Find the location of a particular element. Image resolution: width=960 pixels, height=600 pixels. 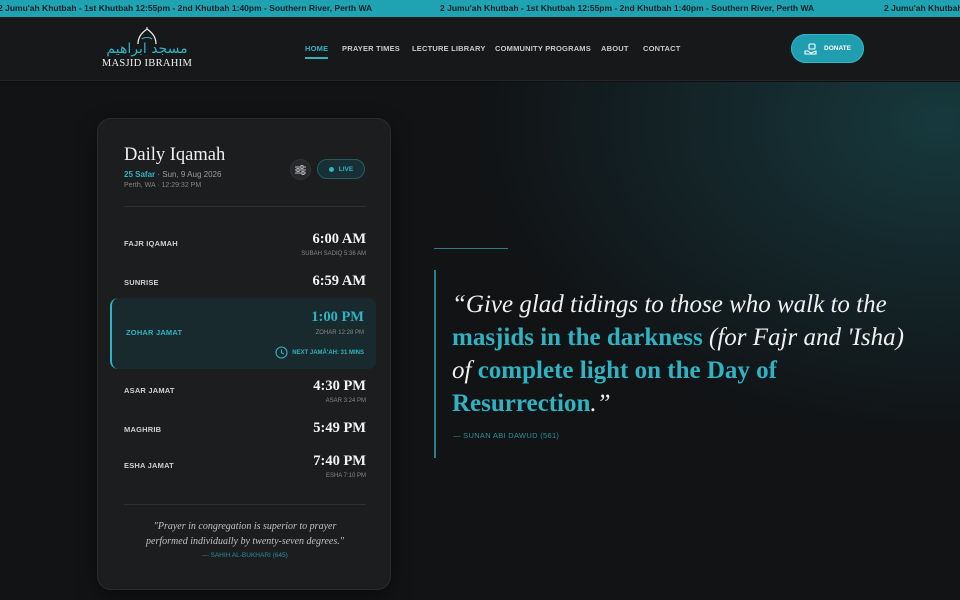

hijri-date: 25 Safar is located at coordinates (140, 174).